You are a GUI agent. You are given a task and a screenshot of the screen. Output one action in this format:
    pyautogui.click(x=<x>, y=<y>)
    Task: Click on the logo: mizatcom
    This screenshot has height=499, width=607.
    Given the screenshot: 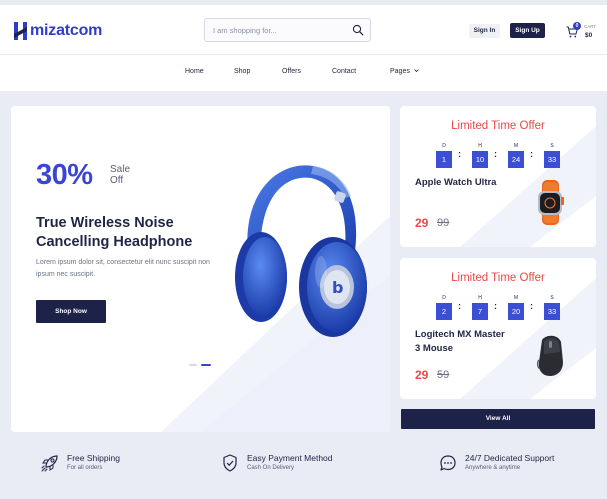 What is the action you would take?
    pyautogui.click(x=58, y=31)
    